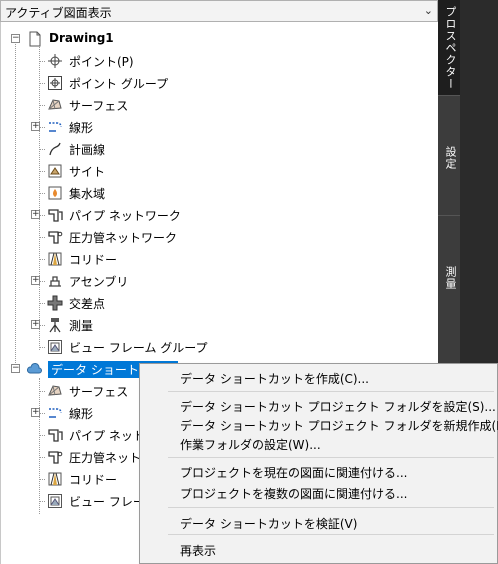 This screenshot has width=498, height=564. What do you see at coordinates (220, 237) in the screenshot?
I see `tree-item: 圧力管ネットワーク` at bounding box center [220, 237].